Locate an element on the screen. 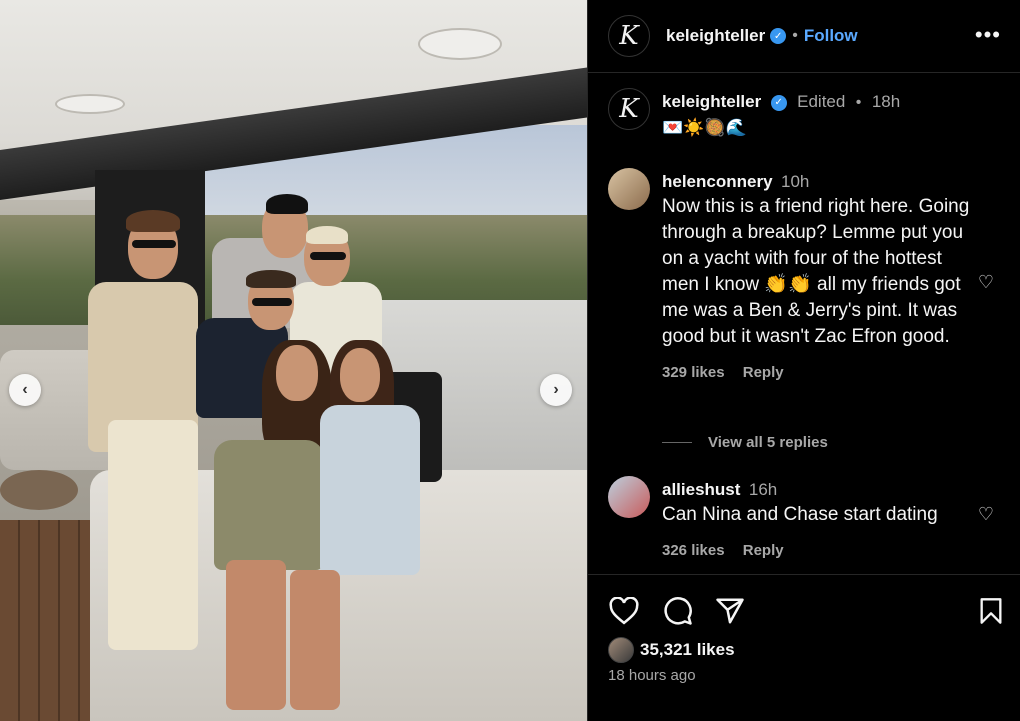 Image resolution: width=1020 pixels, height=721 pixels. more-options-icon: ••• is located at coordinates (988, 35).